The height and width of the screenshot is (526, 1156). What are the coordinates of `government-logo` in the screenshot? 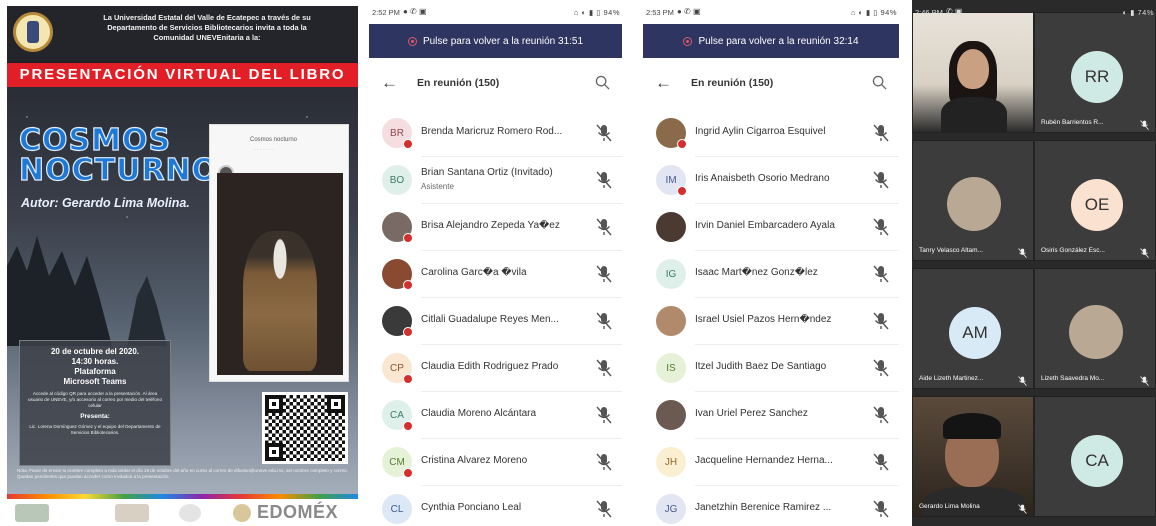 It's located at (32, 513).